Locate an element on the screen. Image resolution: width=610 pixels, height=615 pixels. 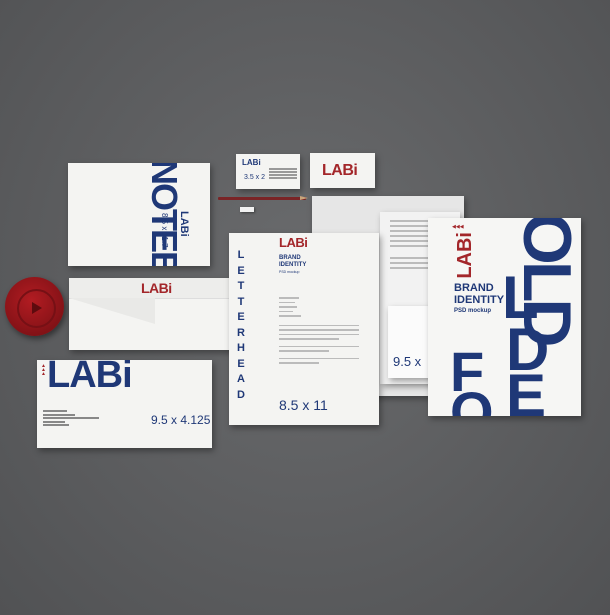
letterhead-vertical-text: LETTERHEAD is located at coordinates (241, 325).